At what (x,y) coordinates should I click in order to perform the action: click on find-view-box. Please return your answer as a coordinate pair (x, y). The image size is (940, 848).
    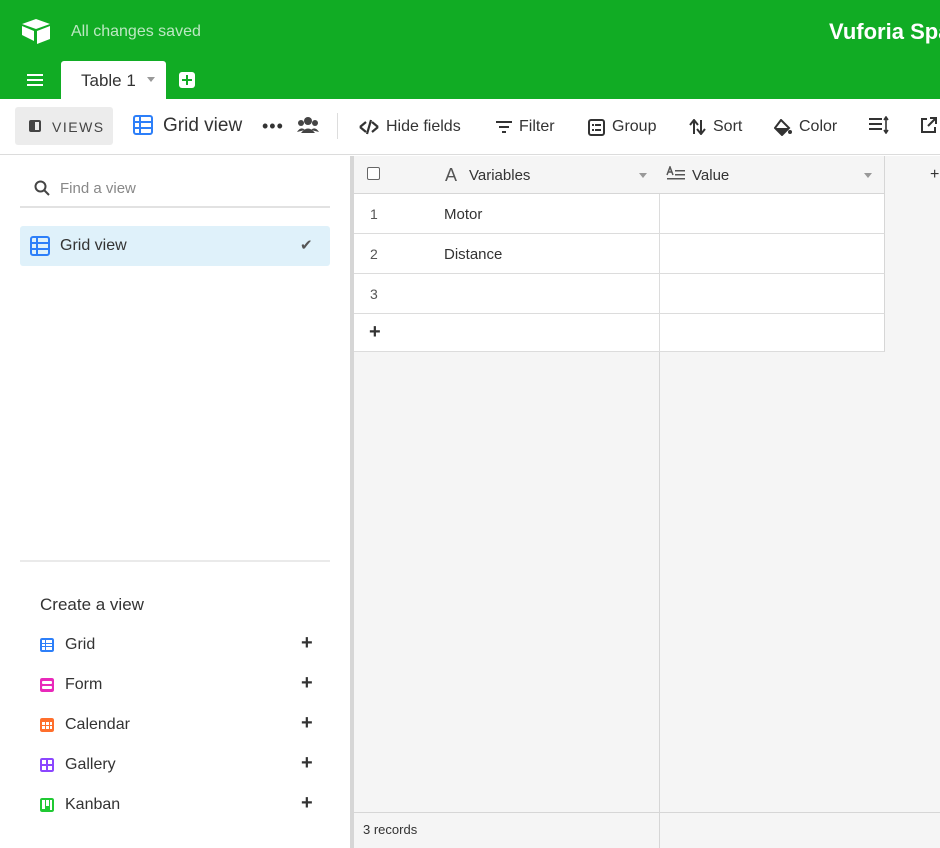
    Looking at the image, I should click on (175, 188).